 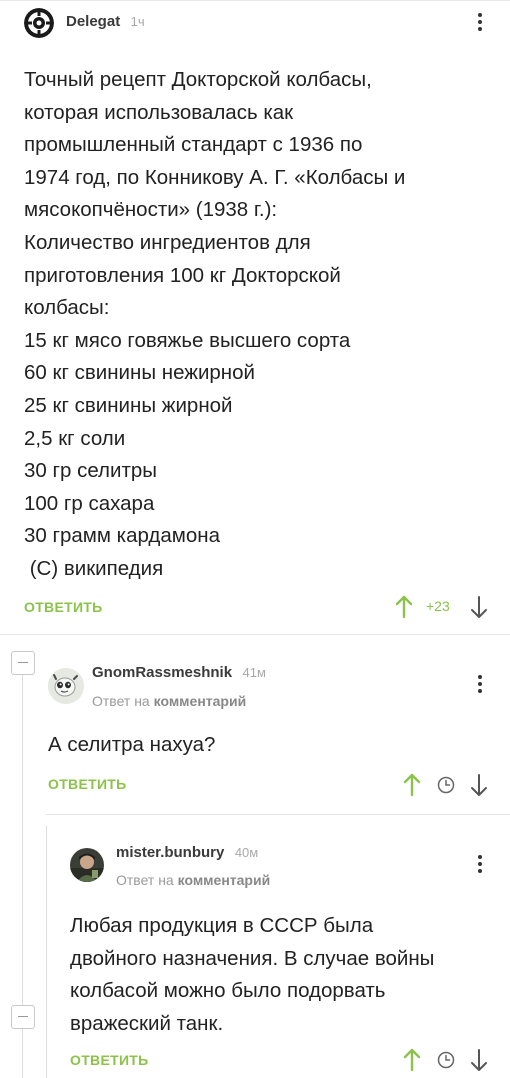 What do you see at coordinates (187, 340) in the screenshot?
I see `comment-text-line: 15 кг мясо говяжье высшего сорта` at bounding box center [187, 340].